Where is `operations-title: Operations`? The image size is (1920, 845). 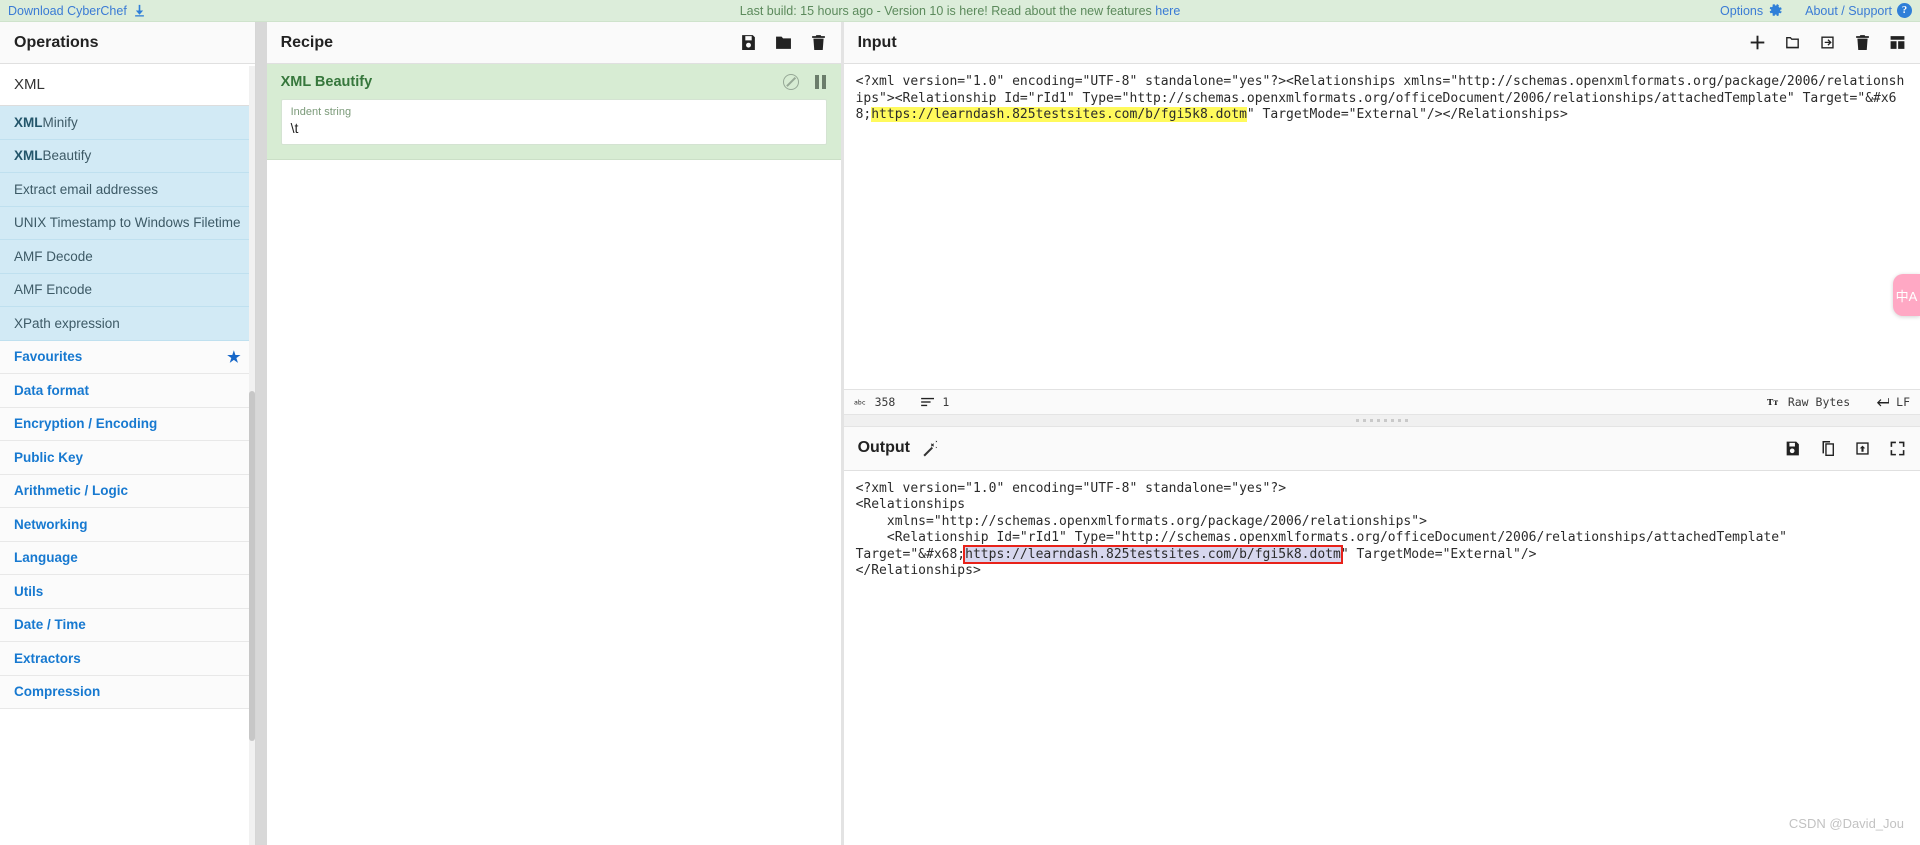
operations-title: Operations is located at coordinates (127, 43).